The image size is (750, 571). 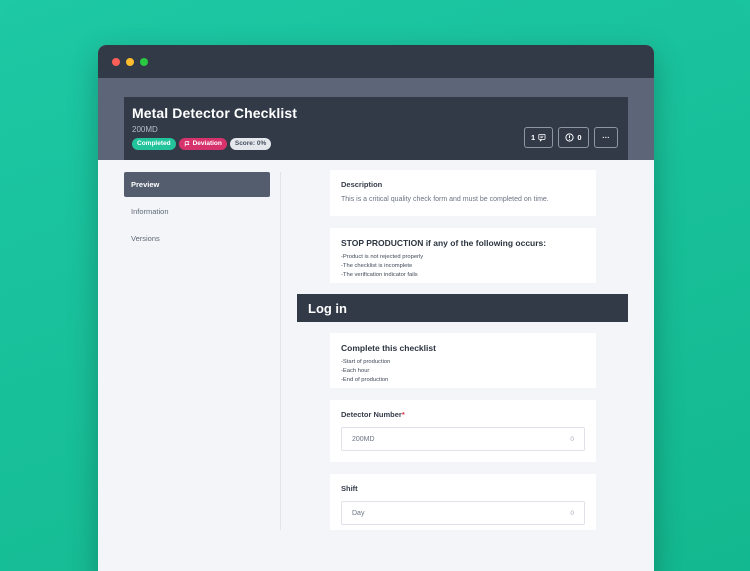 I want to click on alert-icon, so click(x=570, y=137).